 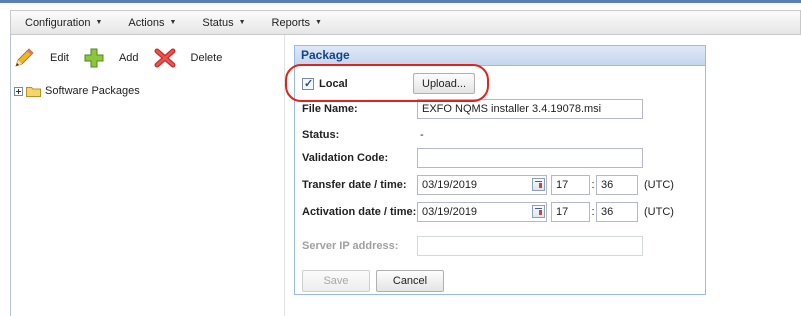 I want to click on transfer-date-label: Transfer date / time:, so click(x=354, y=185).